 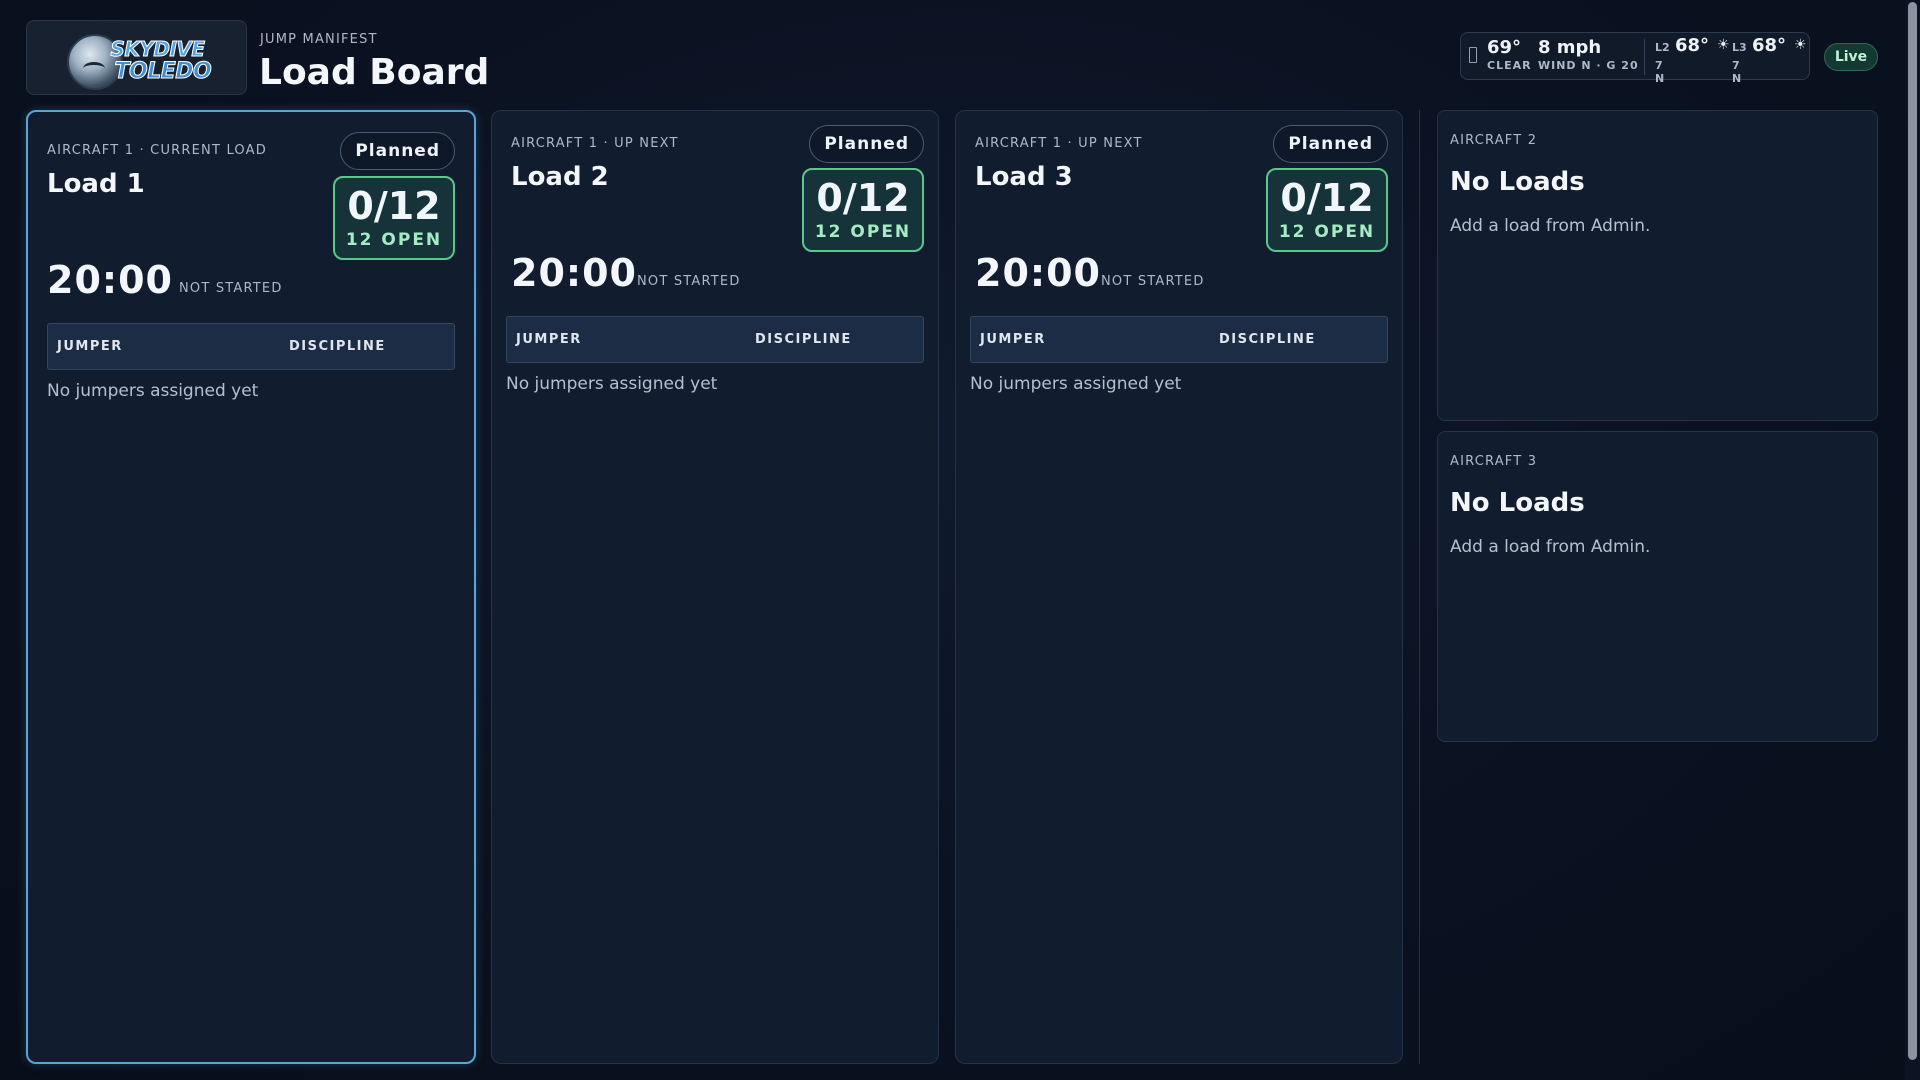 I want to click on load-name: Load 3, so click(x=1024, y=177).